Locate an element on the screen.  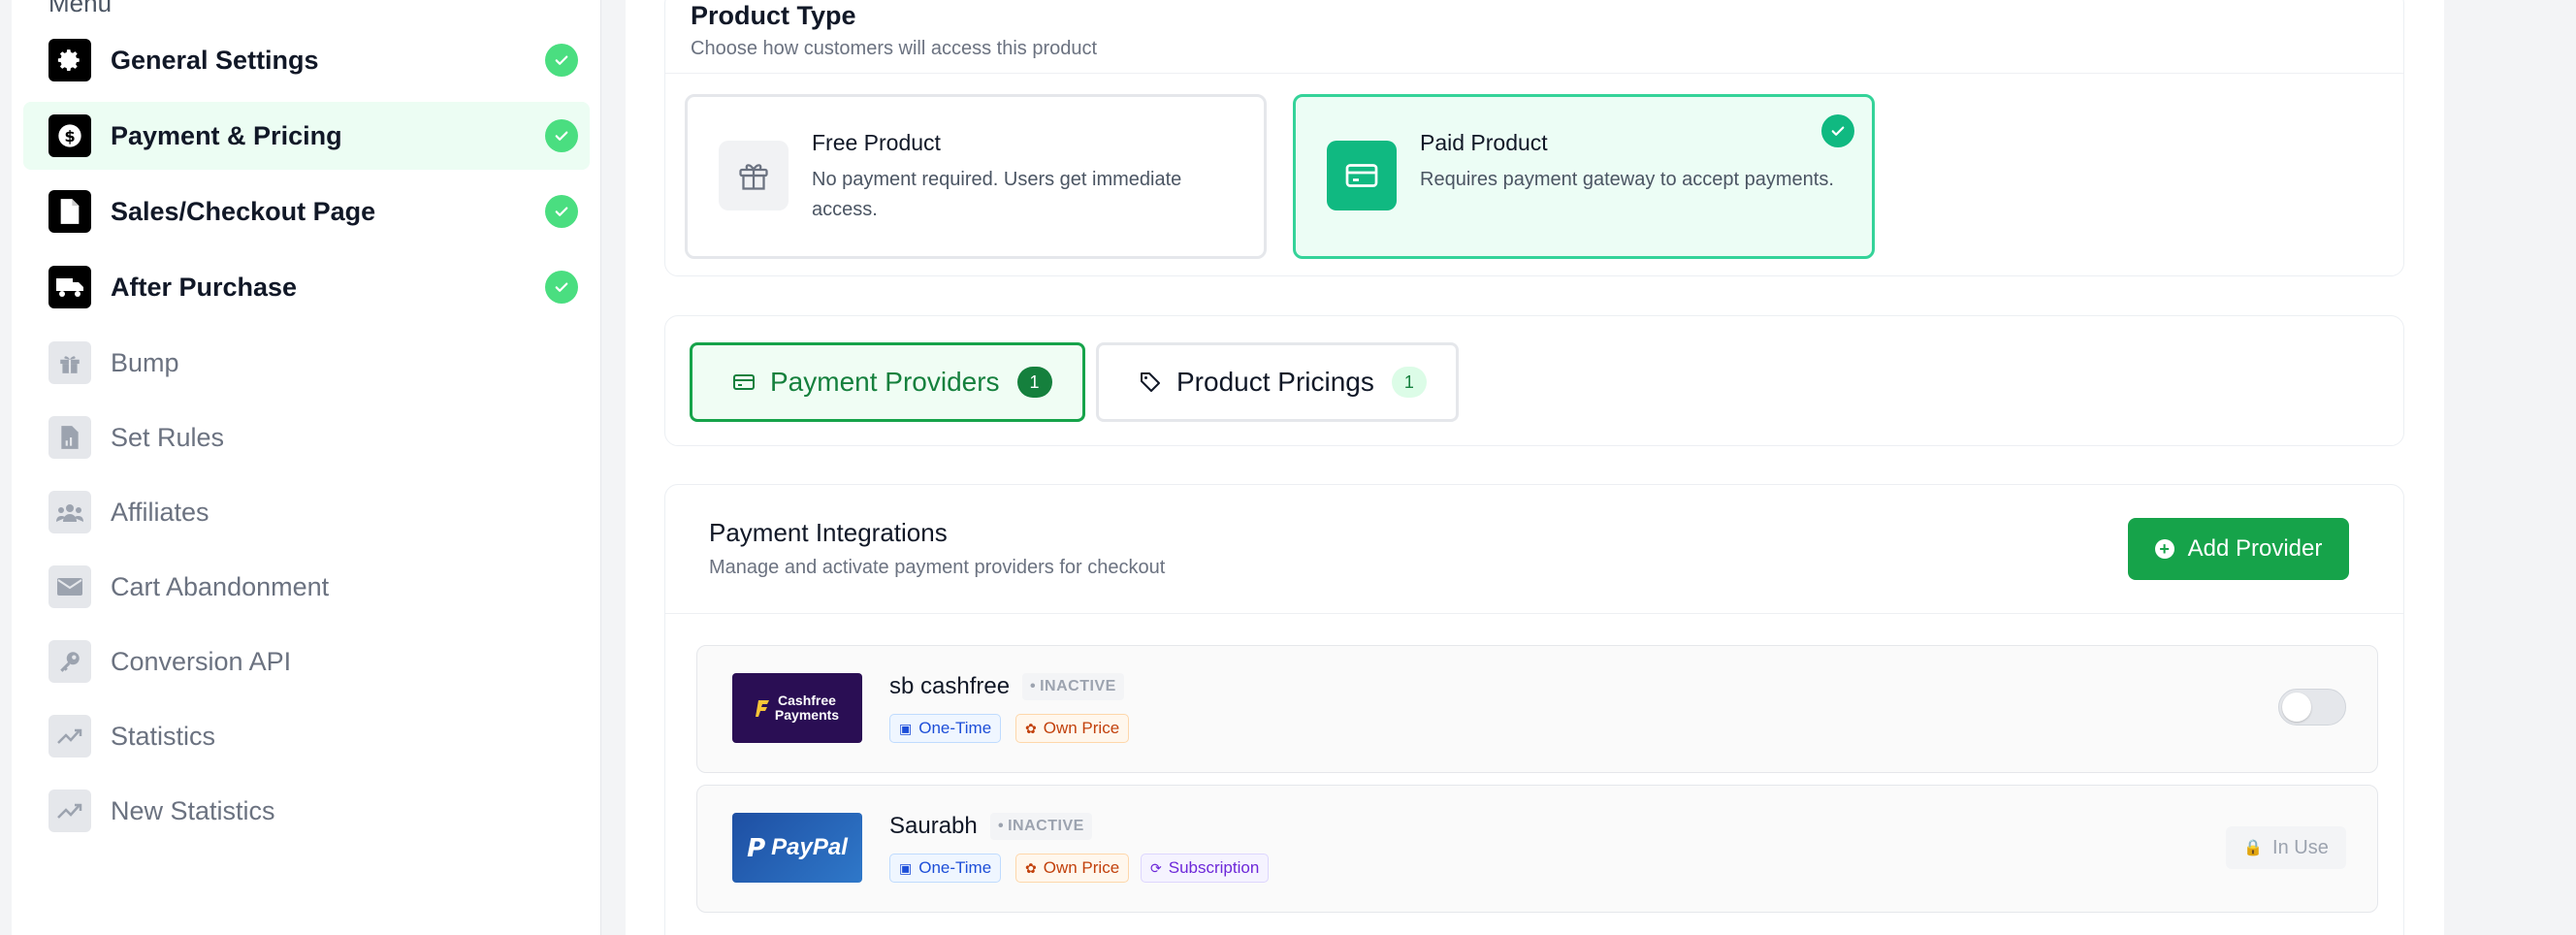
sidebar-item-payment-pricing: $ Payment & Pricing is located at coordinates (306, 136).